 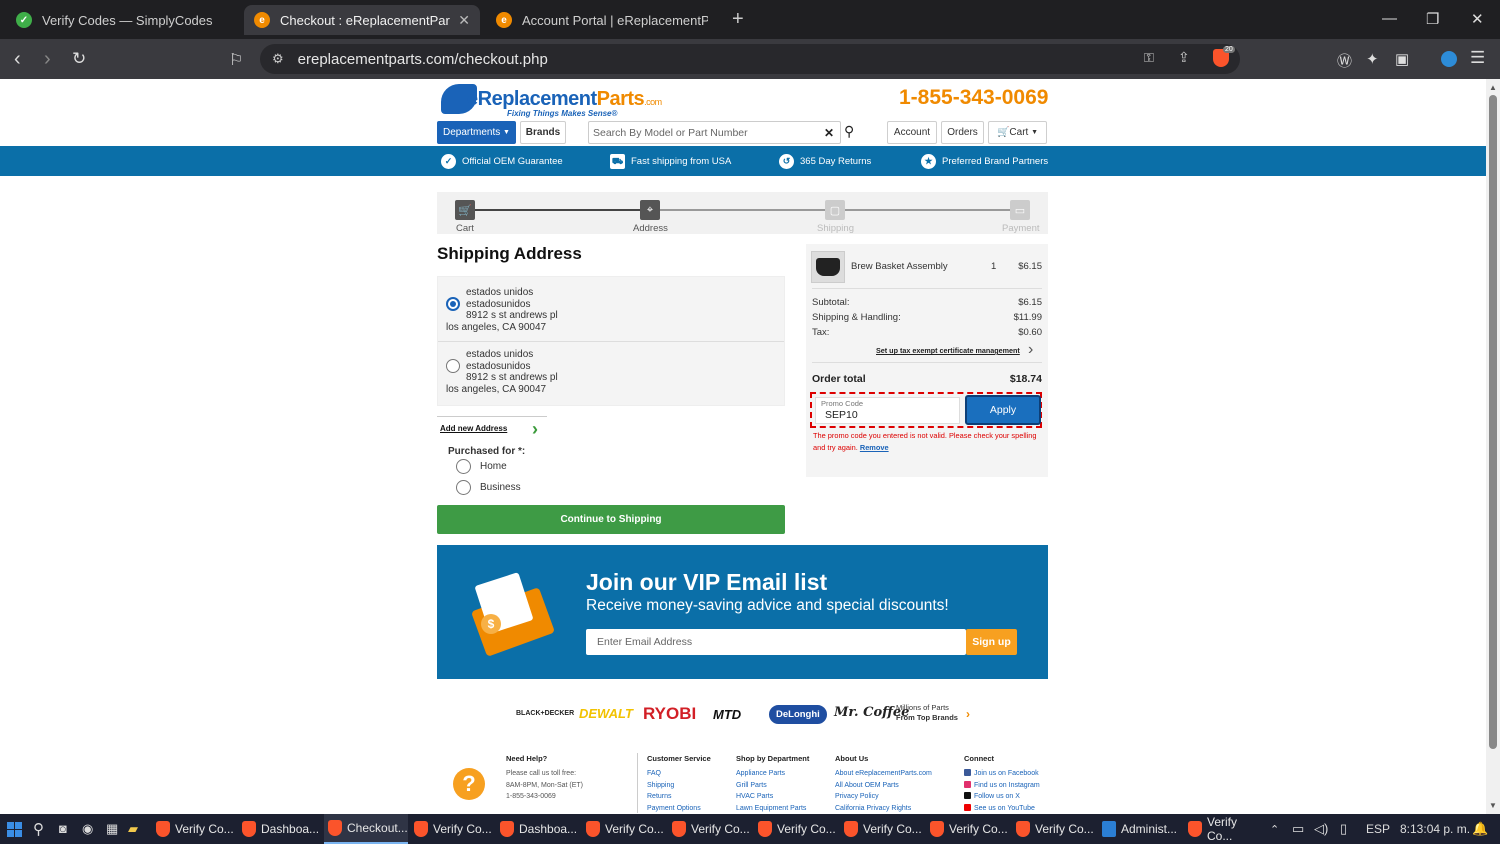 I want to click on scroll-thumb, so click(x=1493, y=422).